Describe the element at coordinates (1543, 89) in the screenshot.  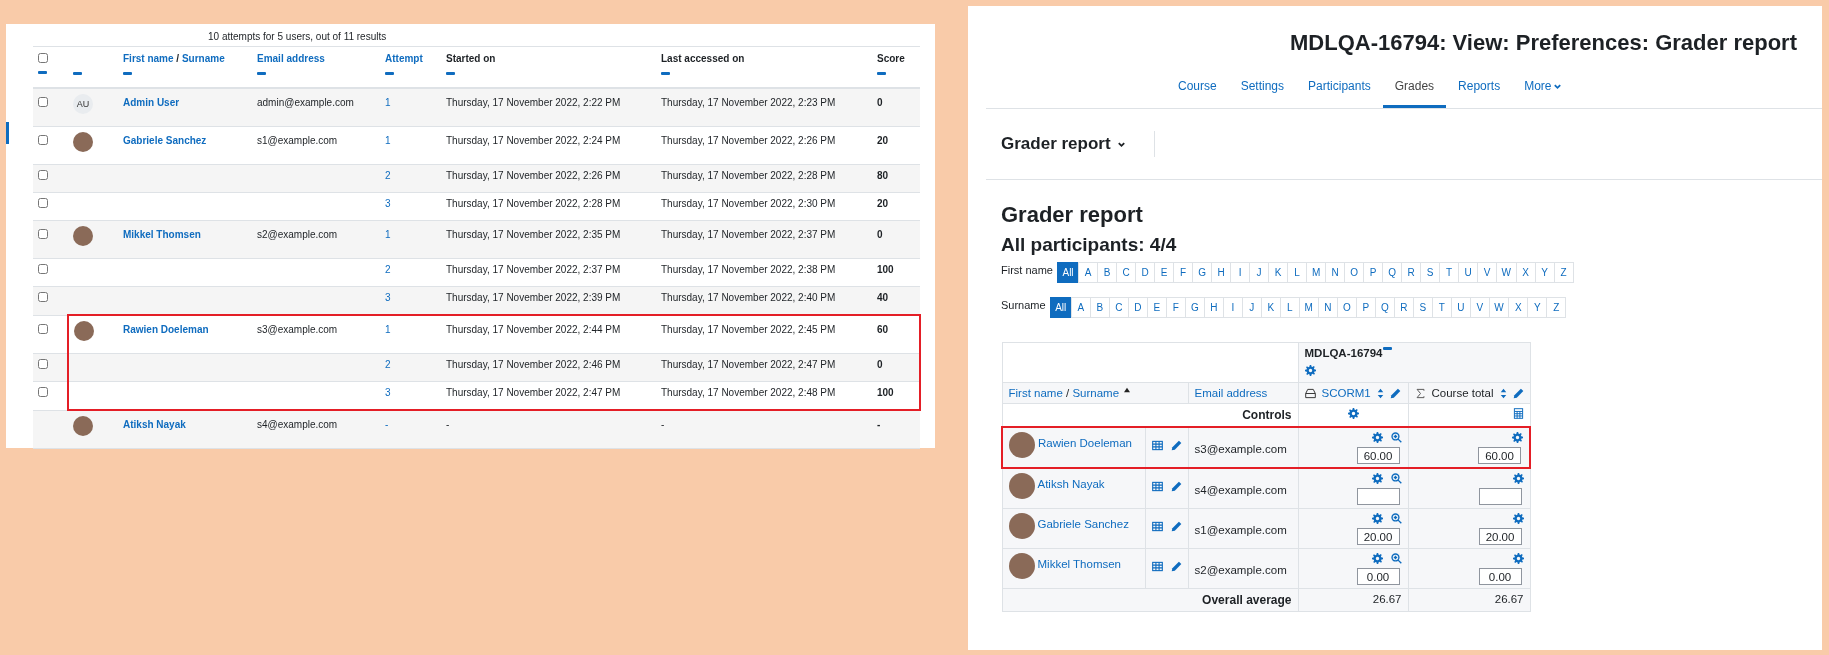
I see `nav-tab: More` at that location.